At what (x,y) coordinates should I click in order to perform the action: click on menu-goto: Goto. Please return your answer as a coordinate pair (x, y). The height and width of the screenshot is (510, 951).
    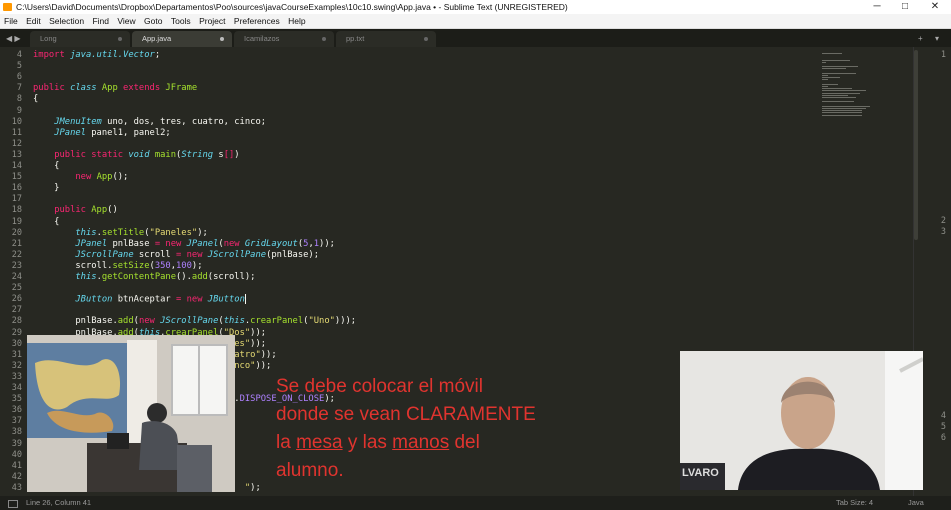
    Looking at the image, I should click on (153, 21).